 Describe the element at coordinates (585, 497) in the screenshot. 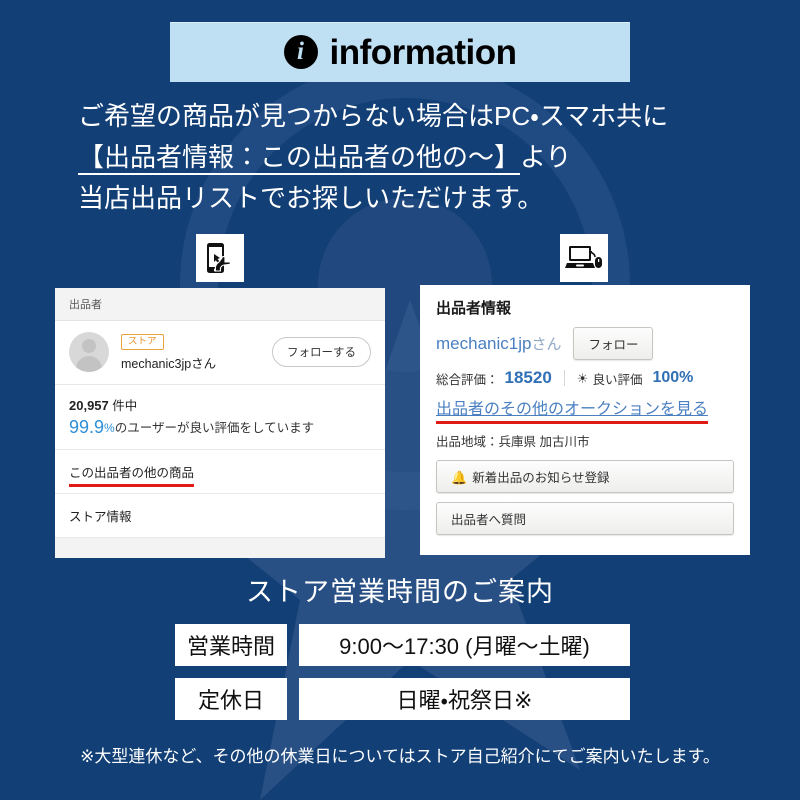

I see `pc-button-group: 🔔 新着出品のお知らせ登録 出品者へ質問` at that location.